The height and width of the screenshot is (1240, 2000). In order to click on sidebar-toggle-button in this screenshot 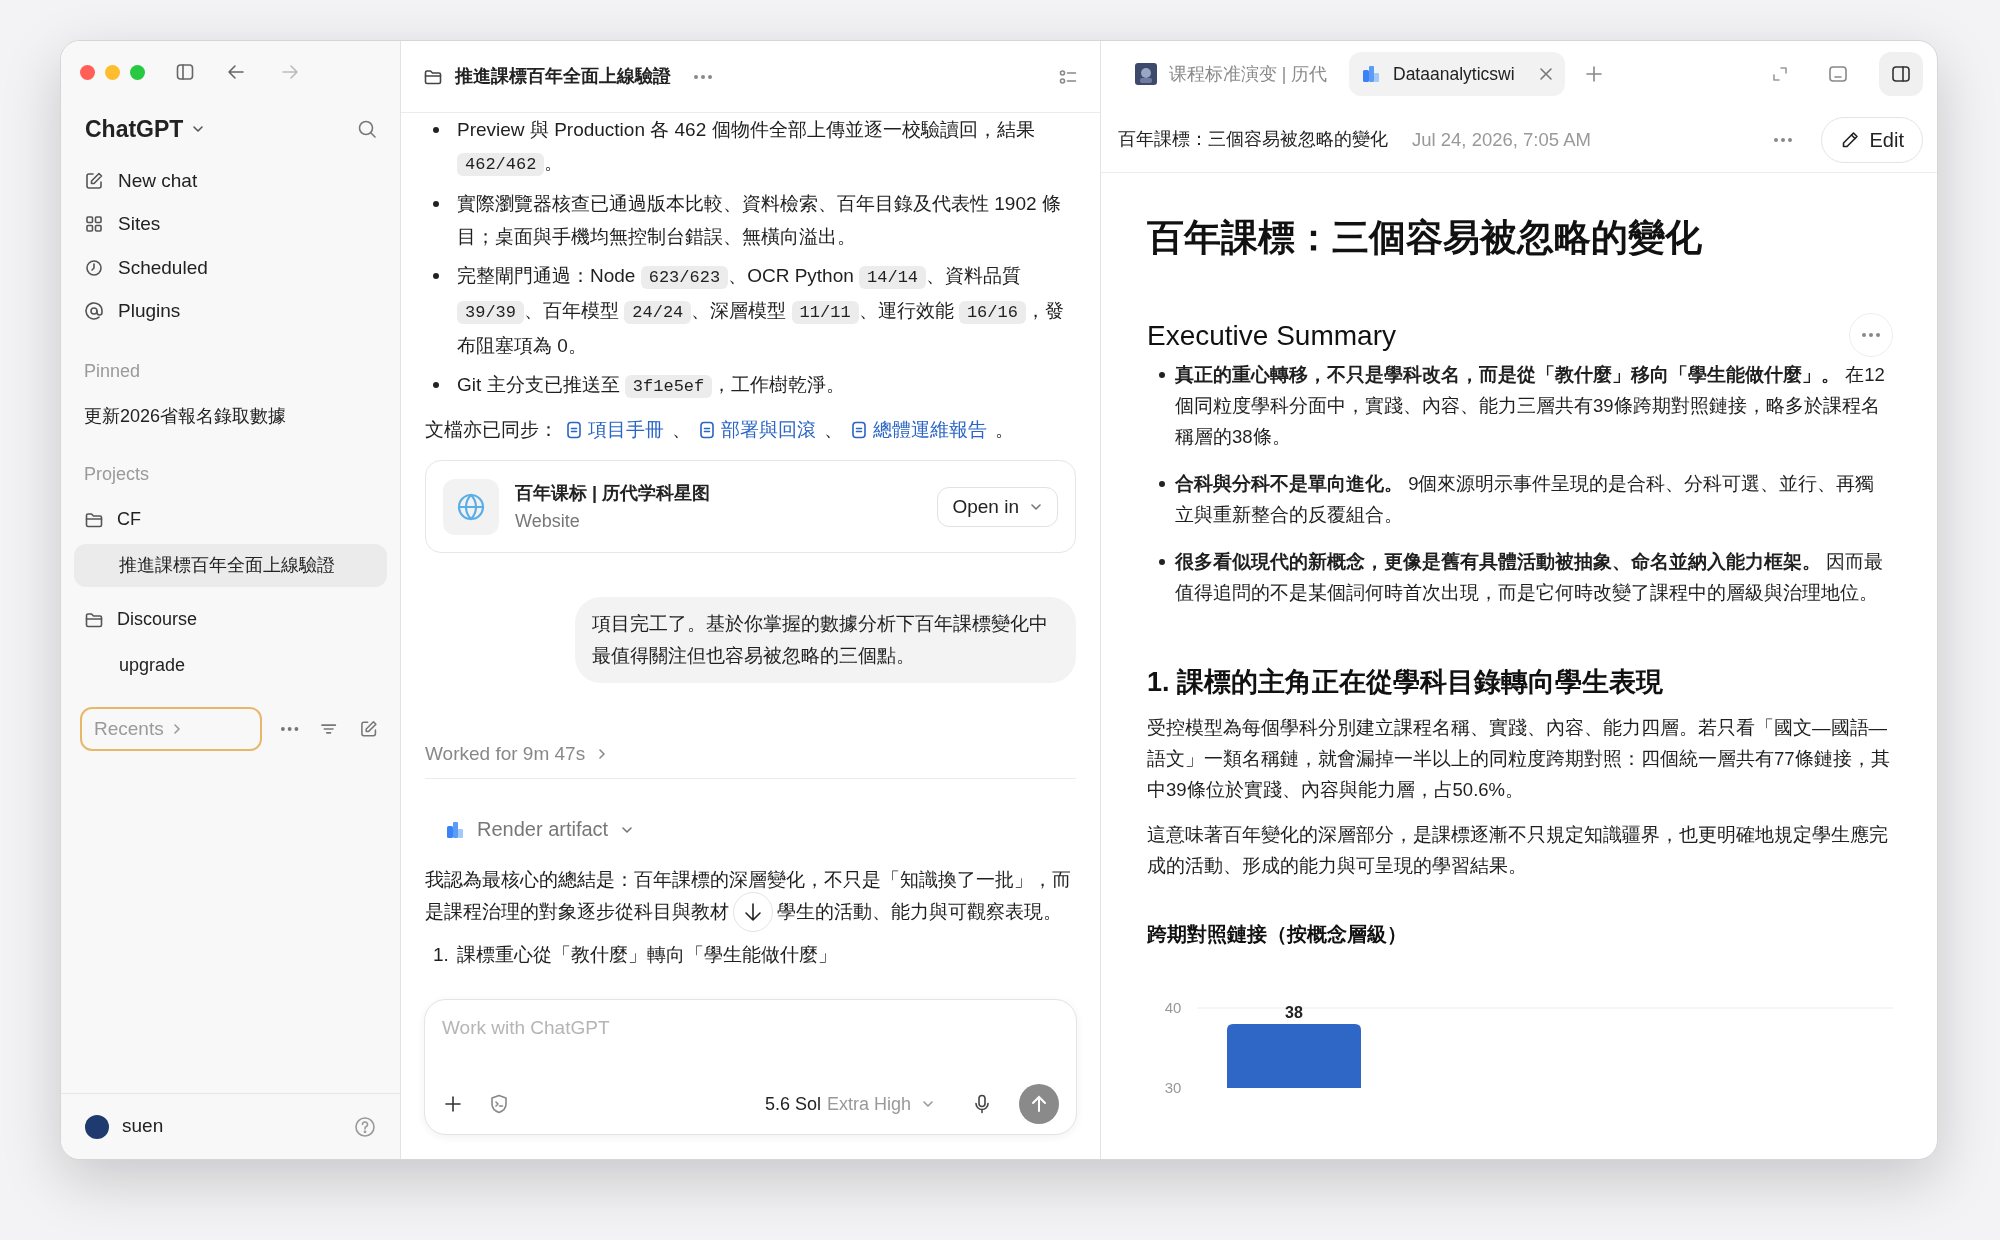, I will do `click(1901, 74)`.